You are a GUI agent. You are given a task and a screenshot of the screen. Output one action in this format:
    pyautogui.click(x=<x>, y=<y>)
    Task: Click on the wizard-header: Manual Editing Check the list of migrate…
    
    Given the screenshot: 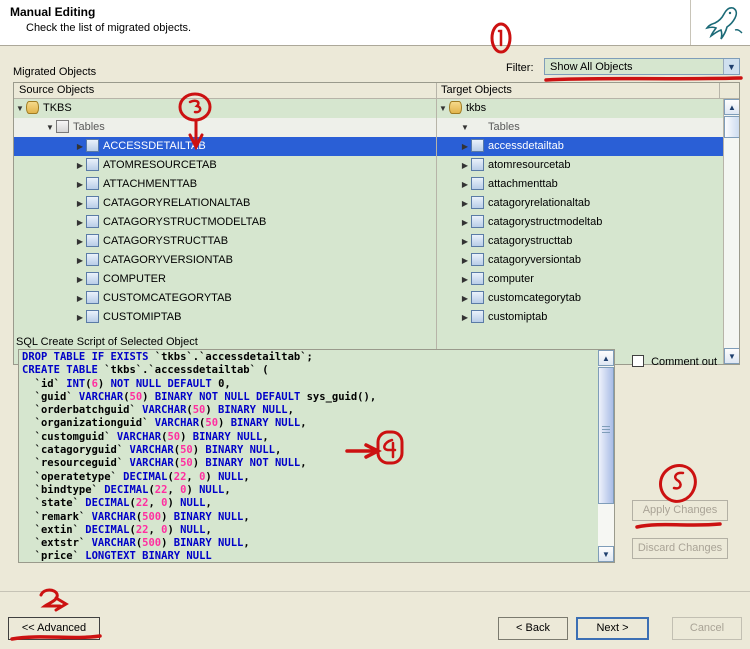 What is the action you would take?
    pyautogui.click(x=375, y=23)
    